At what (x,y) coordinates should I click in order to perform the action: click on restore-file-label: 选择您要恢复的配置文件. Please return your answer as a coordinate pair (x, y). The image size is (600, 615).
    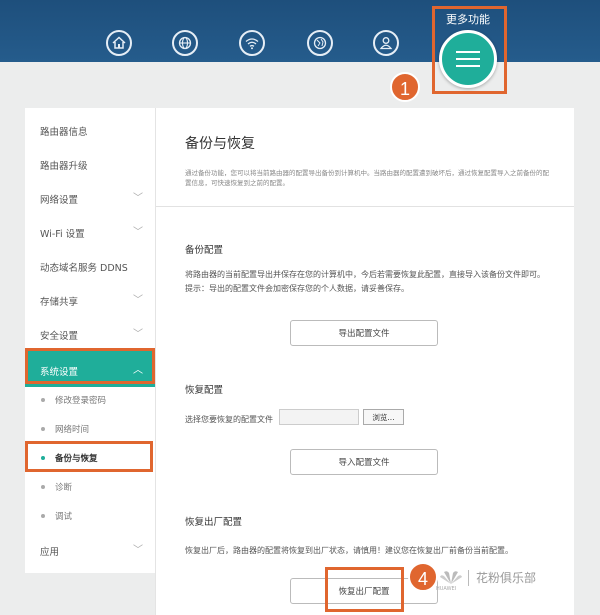
    Looking at the image, I should click on (229, 419).